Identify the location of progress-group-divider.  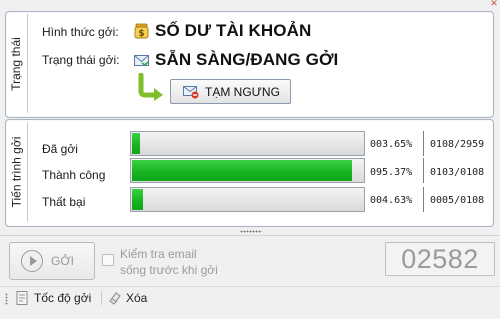
(27, 172).